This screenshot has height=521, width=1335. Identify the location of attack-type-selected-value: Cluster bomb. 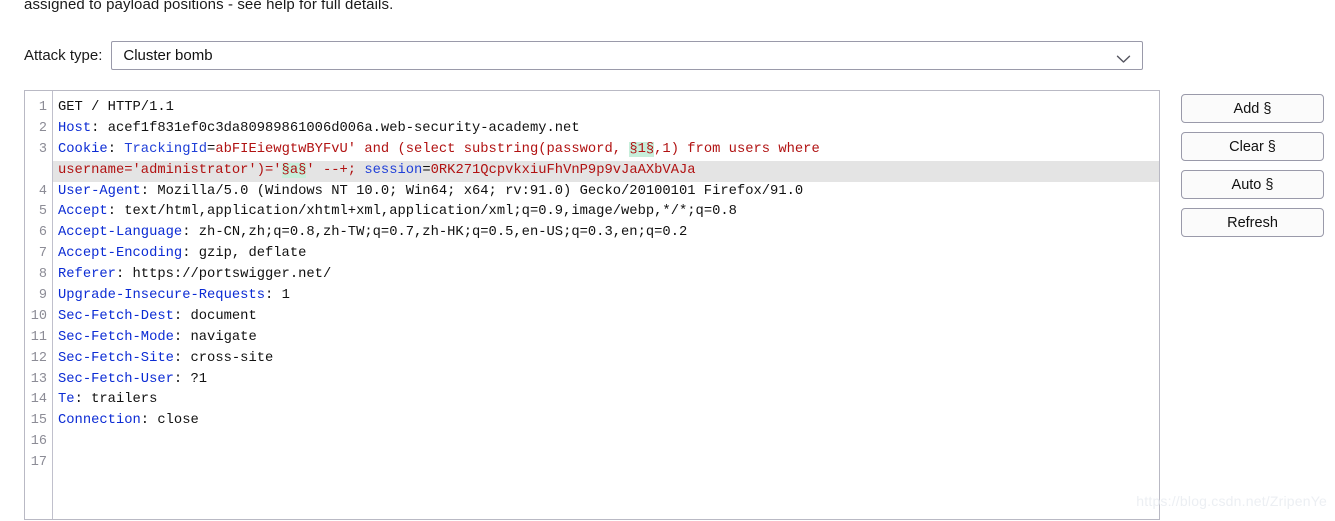
(168, 55).